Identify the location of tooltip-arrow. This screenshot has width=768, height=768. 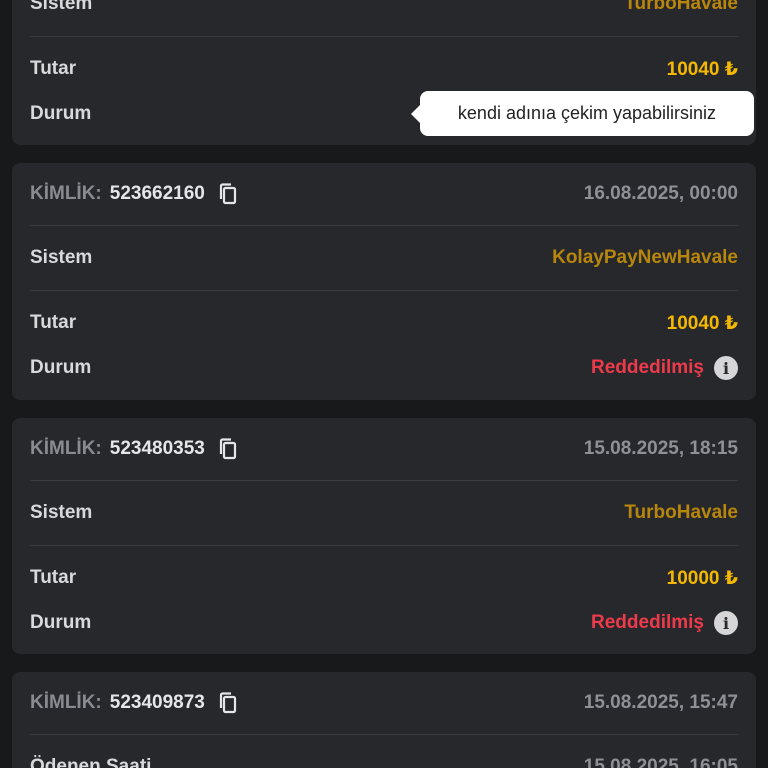
(415, 114).